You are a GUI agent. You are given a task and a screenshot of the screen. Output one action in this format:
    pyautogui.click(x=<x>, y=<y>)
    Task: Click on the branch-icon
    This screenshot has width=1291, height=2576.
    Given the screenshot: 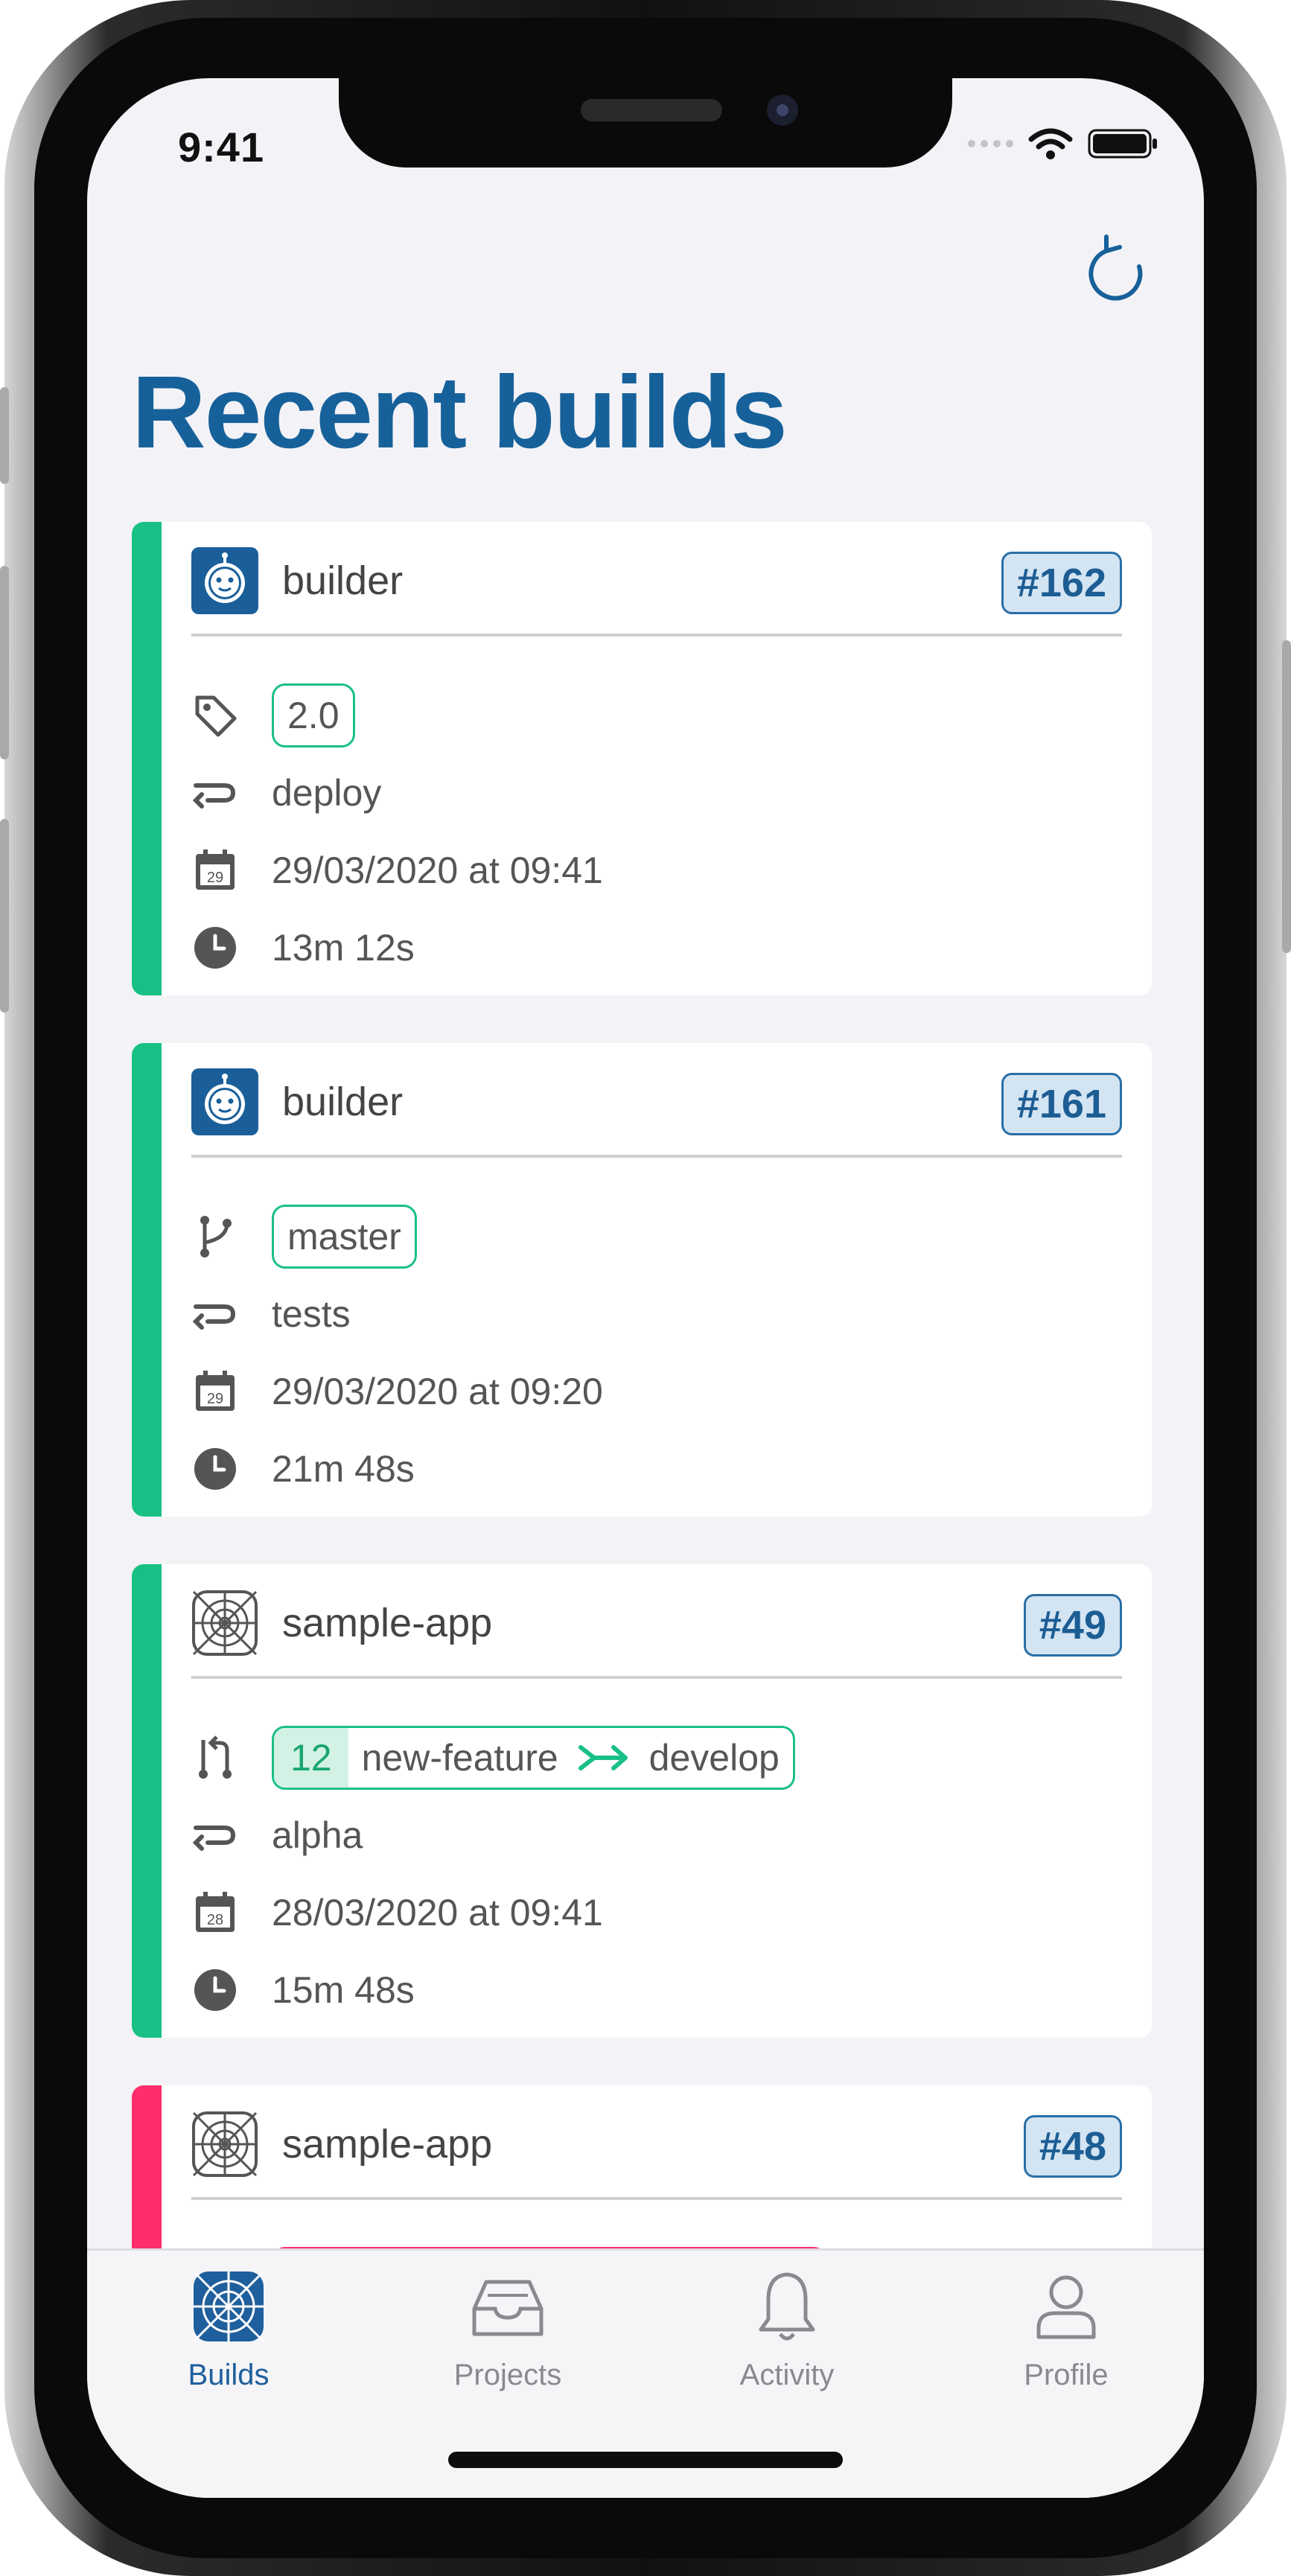 What is the action you would take?
    pyautogui.click(x=216, y=1236)
    